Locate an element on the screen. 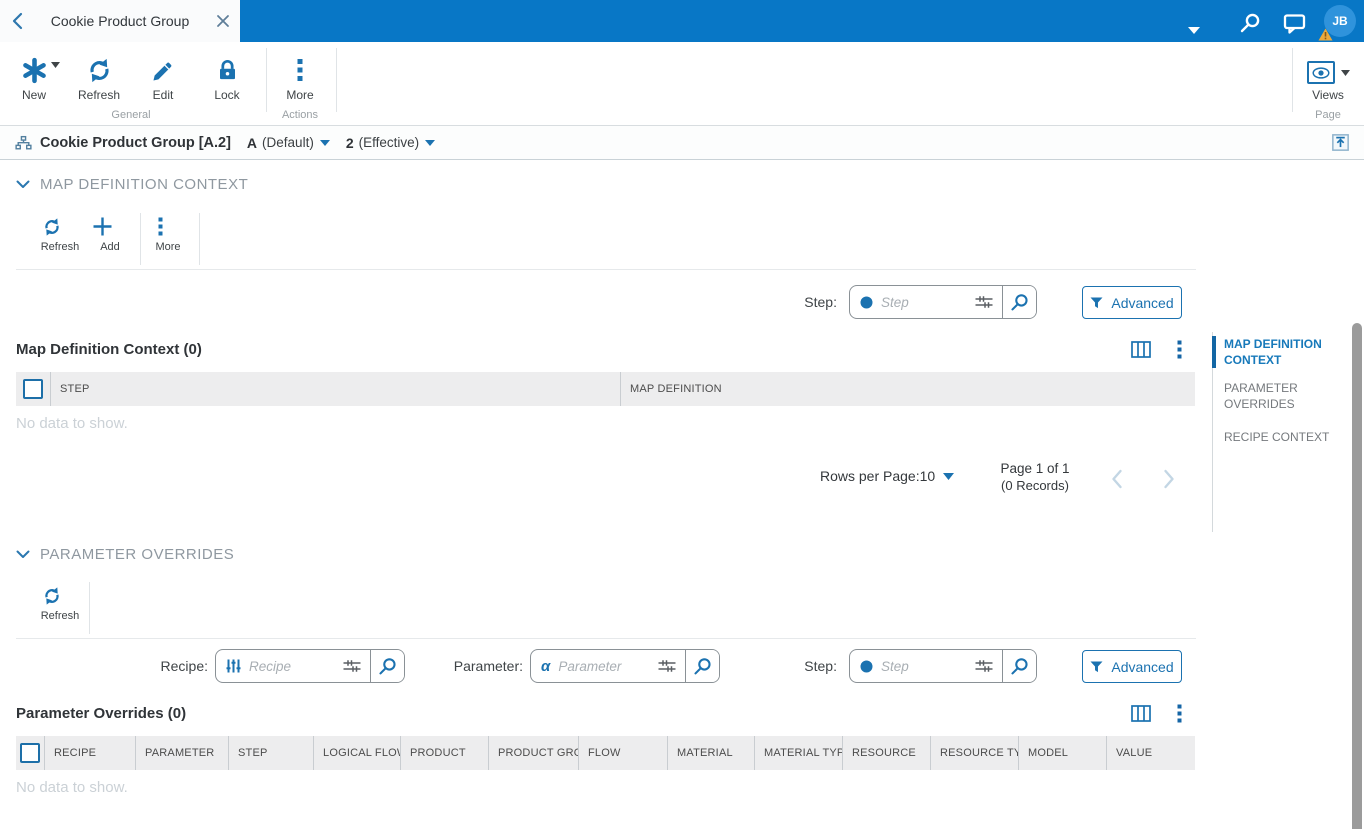 The width and height of the screenshot is (1364, 829). global-search-button is located at coordinates (1250, 21).